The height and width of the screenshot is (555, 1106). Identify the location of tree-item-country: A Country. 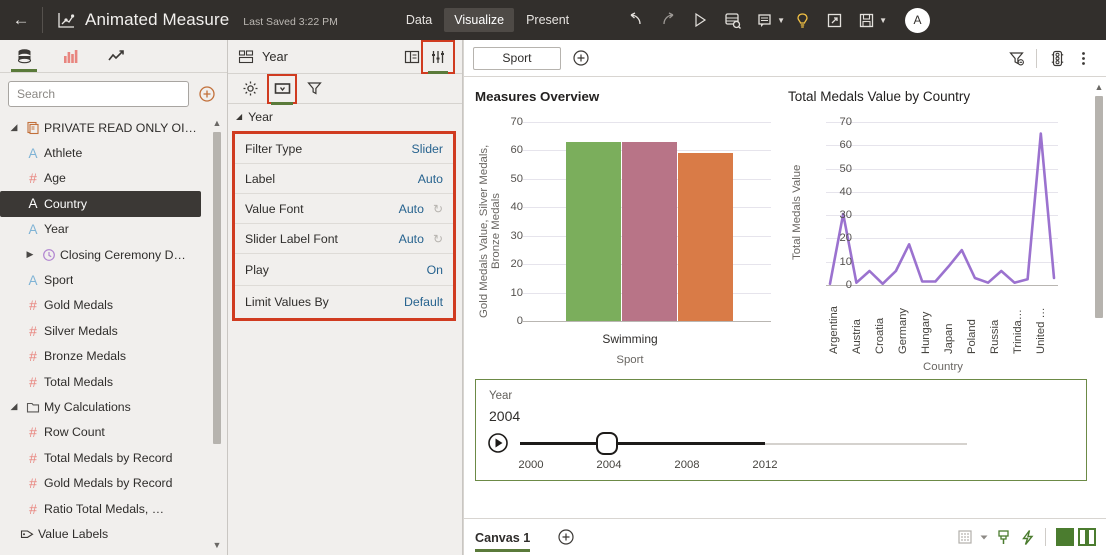
(100, 204).